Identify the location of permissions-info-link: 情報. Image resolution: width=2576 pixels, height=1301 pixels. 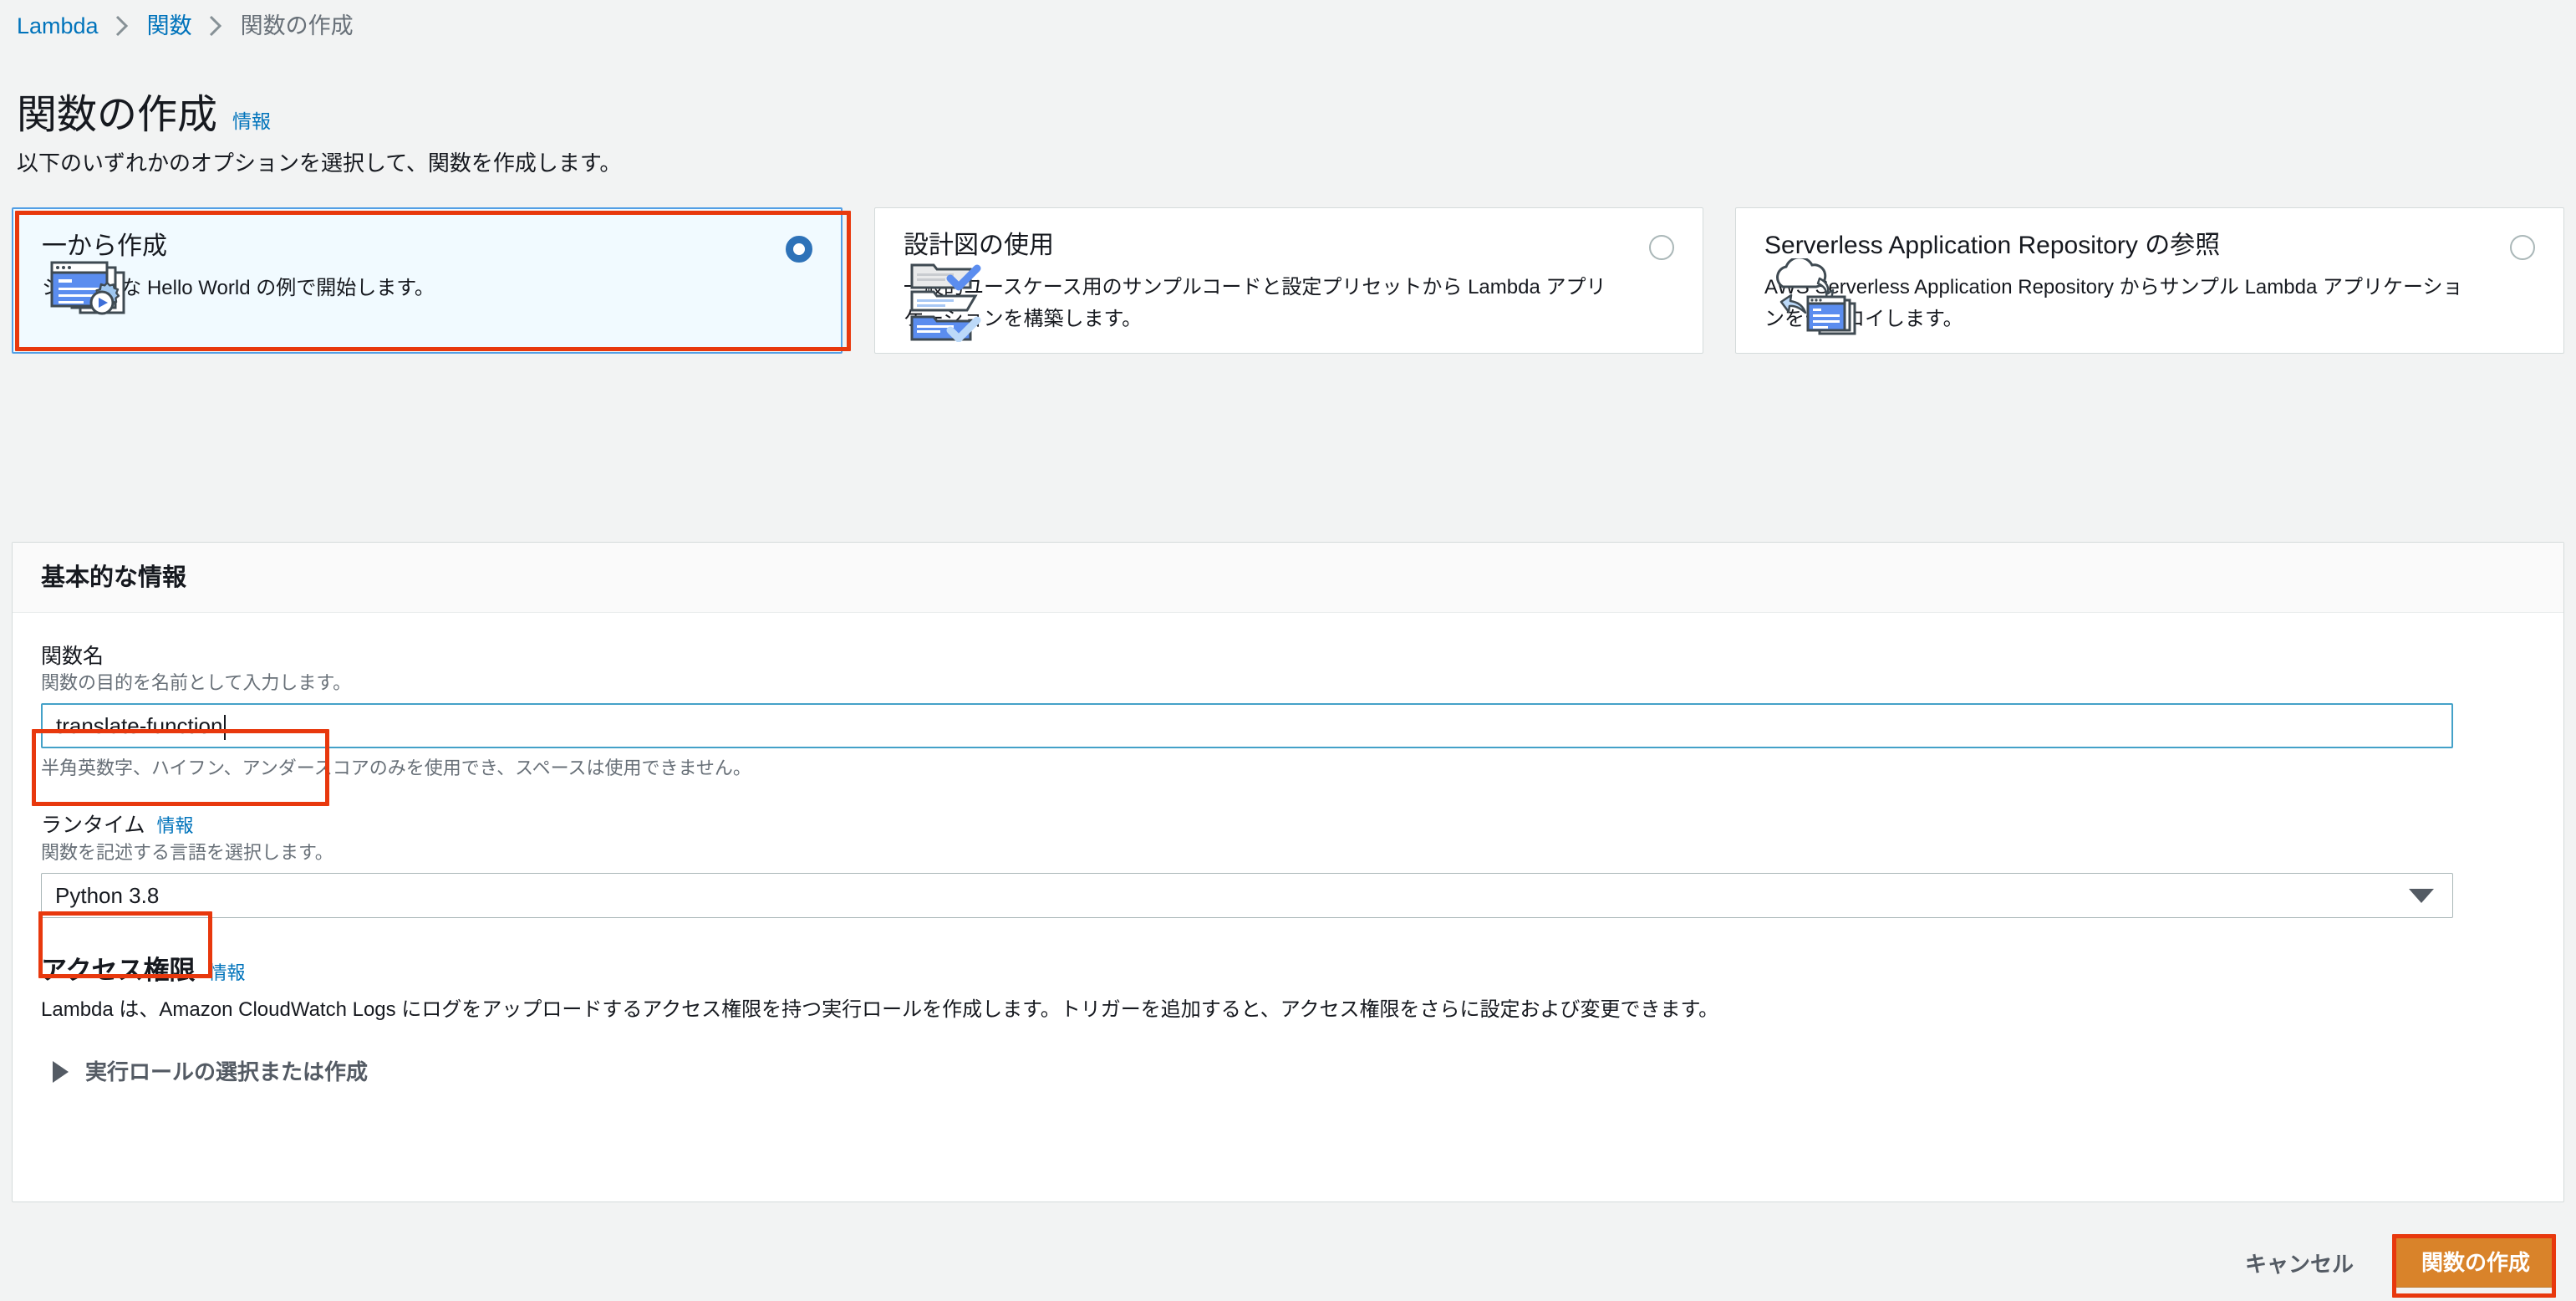
(226, 971).